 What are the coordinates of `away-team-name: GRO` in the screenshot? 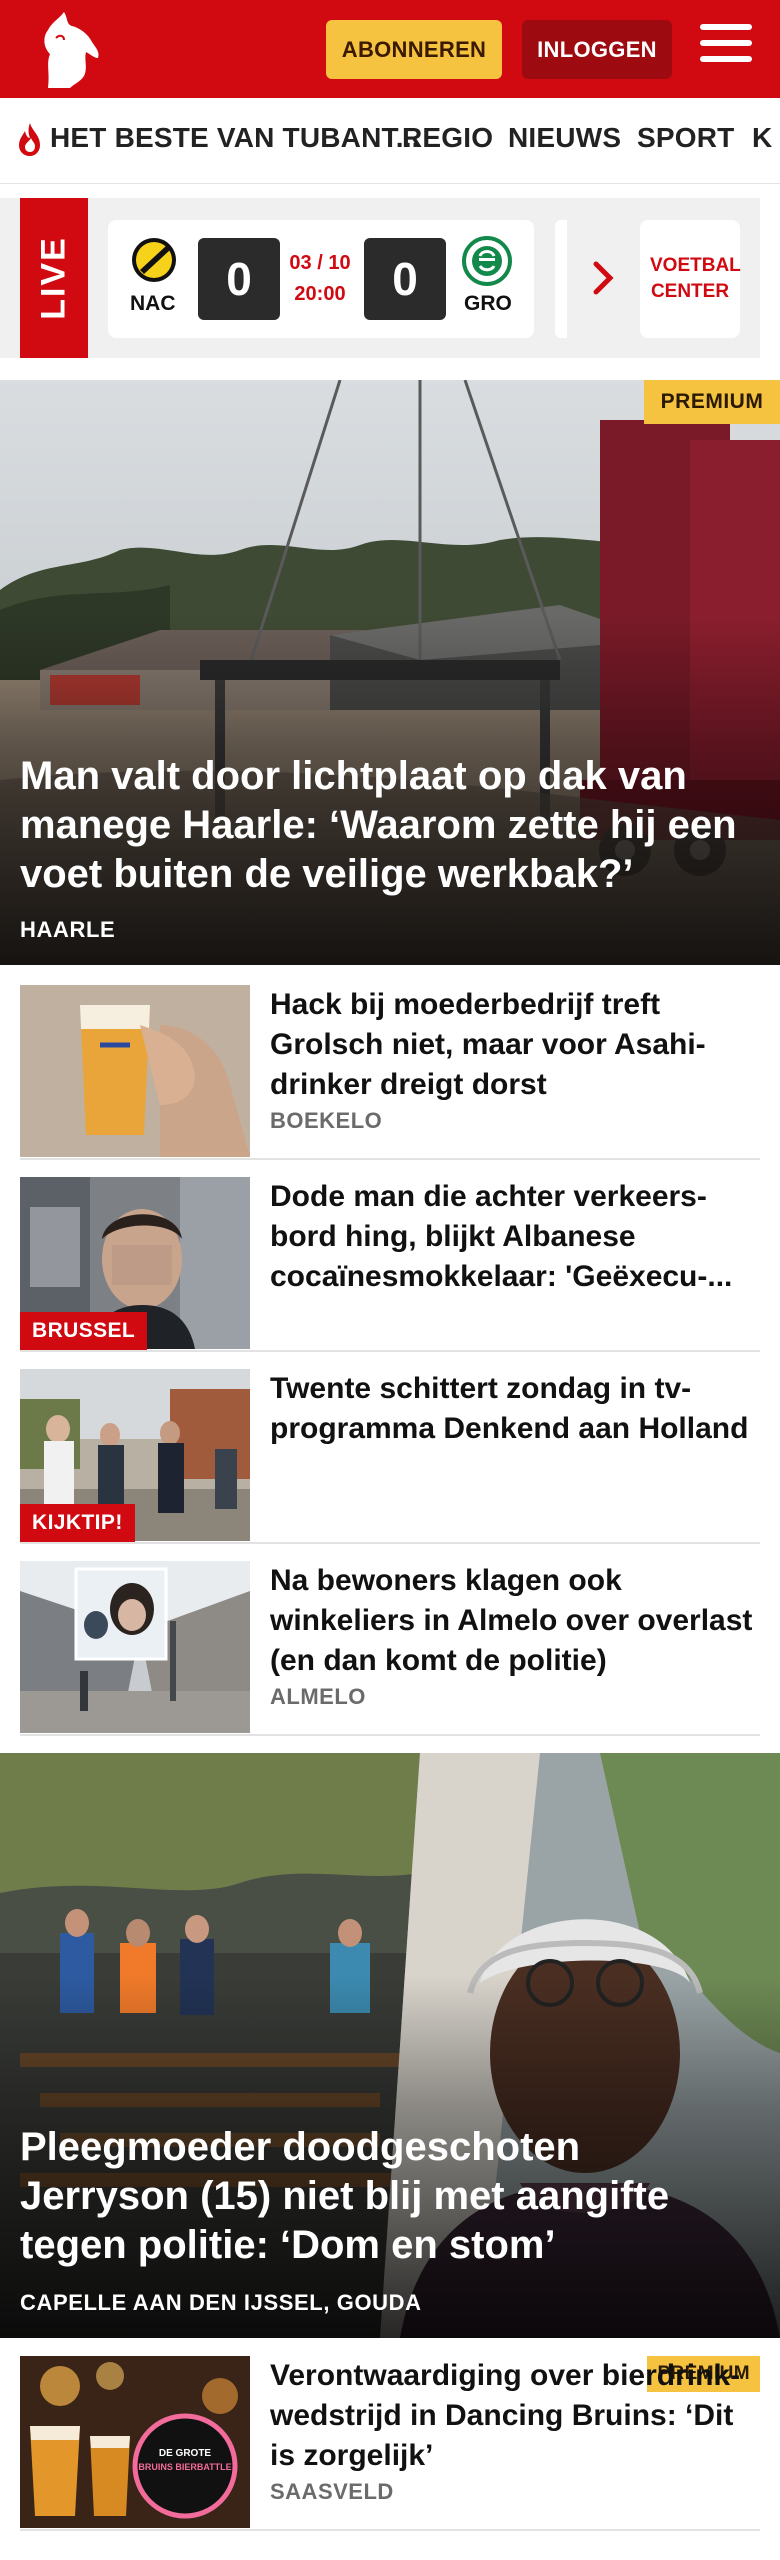 It's located at (488, 303).